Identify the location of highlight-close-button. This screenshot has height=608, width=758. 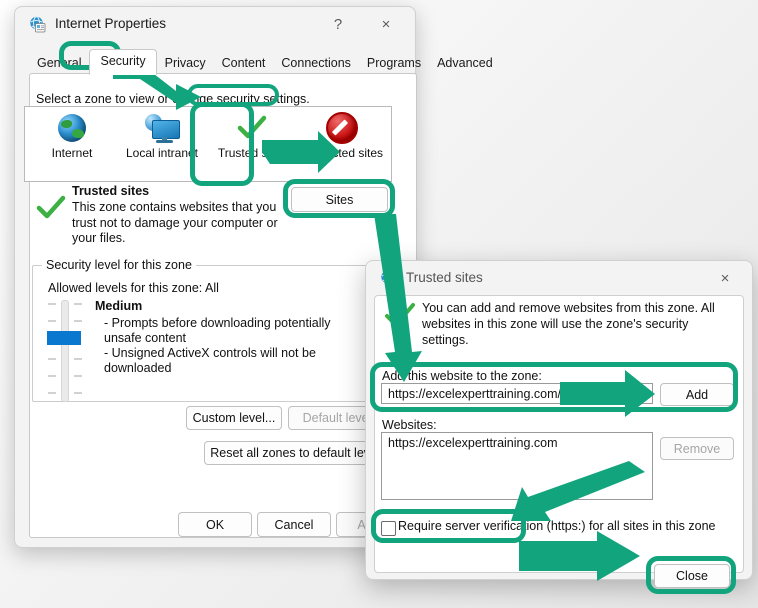
(691, 575).